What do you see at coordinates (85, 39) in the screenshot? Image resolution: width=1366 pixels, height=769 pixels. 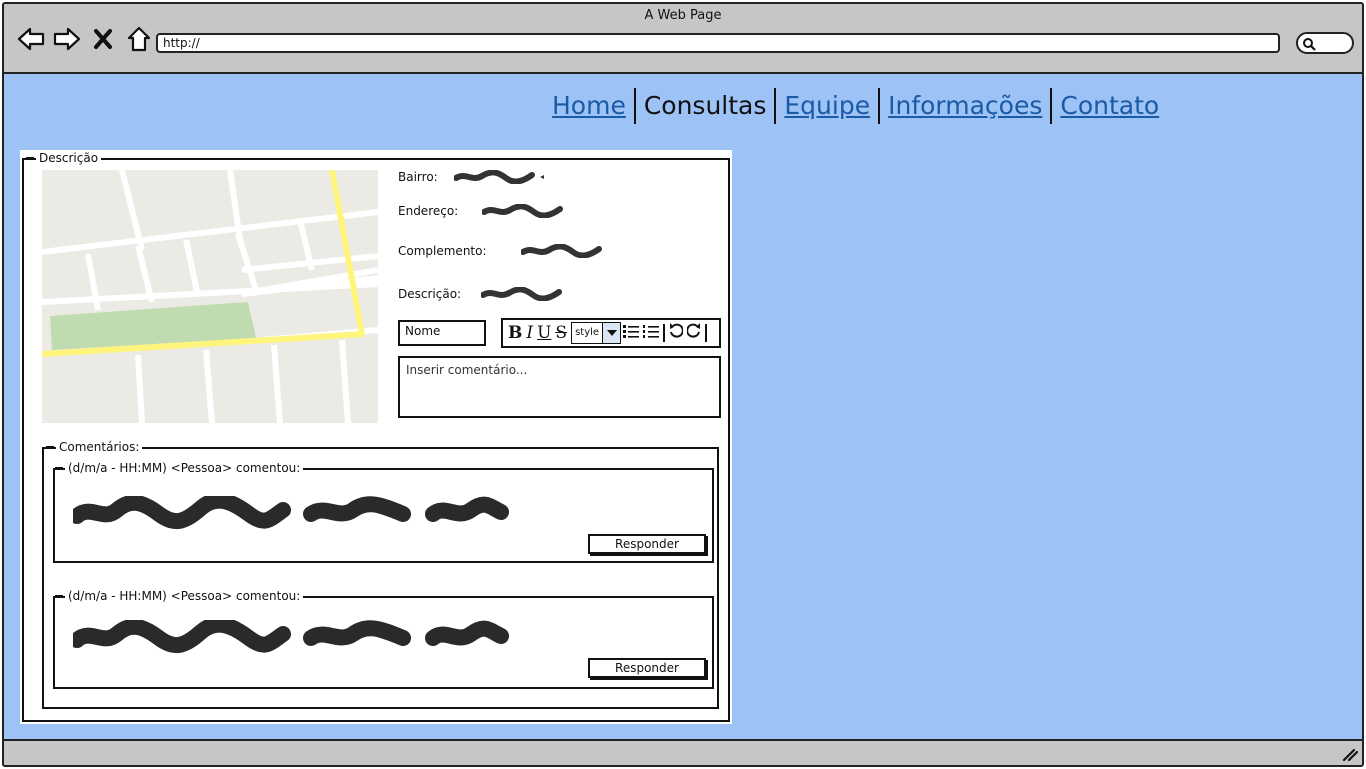 I see `browser-nav` at bounding box center [85, 39].